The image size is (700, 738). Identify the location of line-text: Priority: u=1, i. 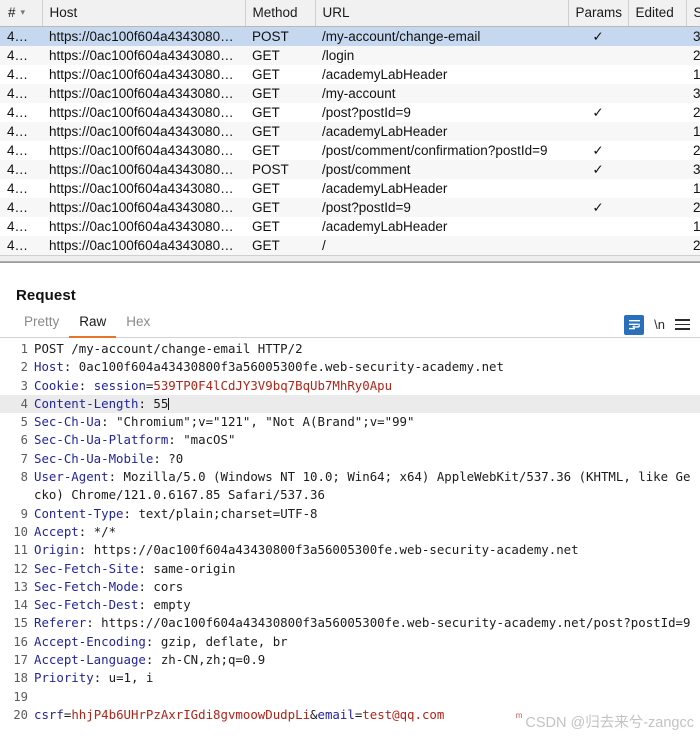
(367, 678).